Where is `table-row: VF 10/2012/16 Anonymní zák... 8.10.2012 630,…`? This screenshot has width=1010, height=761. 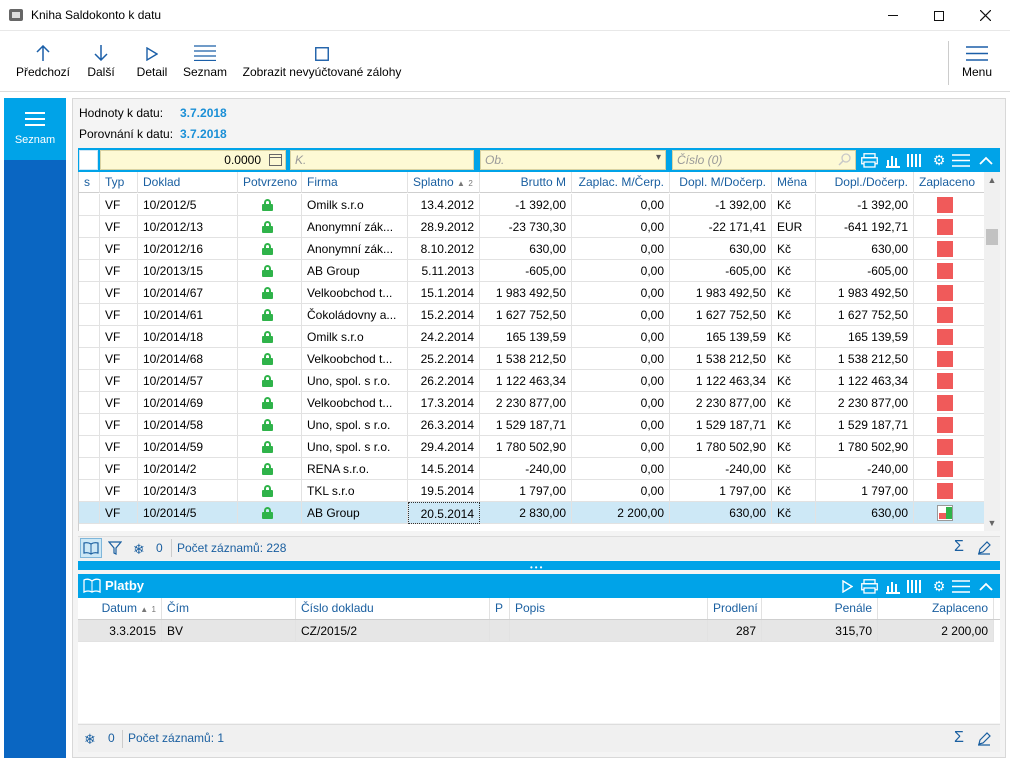
table-row: VF 10/2012/16 Anonymní zák... 8.10.2012 630,… is located at coordinates (532, 249).